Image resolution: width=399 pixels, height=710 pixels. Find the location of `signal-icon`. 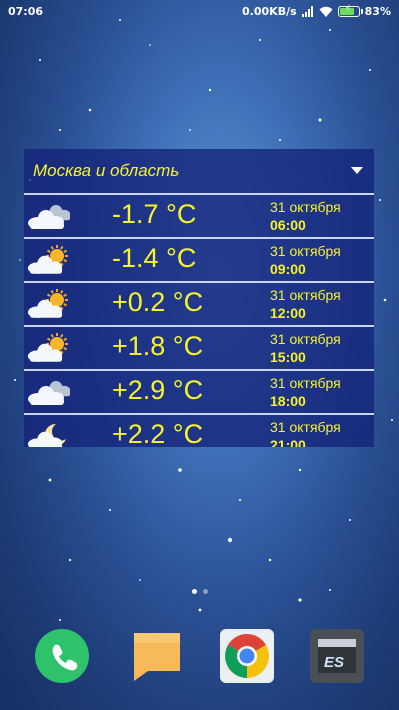

signal-icon is located at coordinates (307, 11).